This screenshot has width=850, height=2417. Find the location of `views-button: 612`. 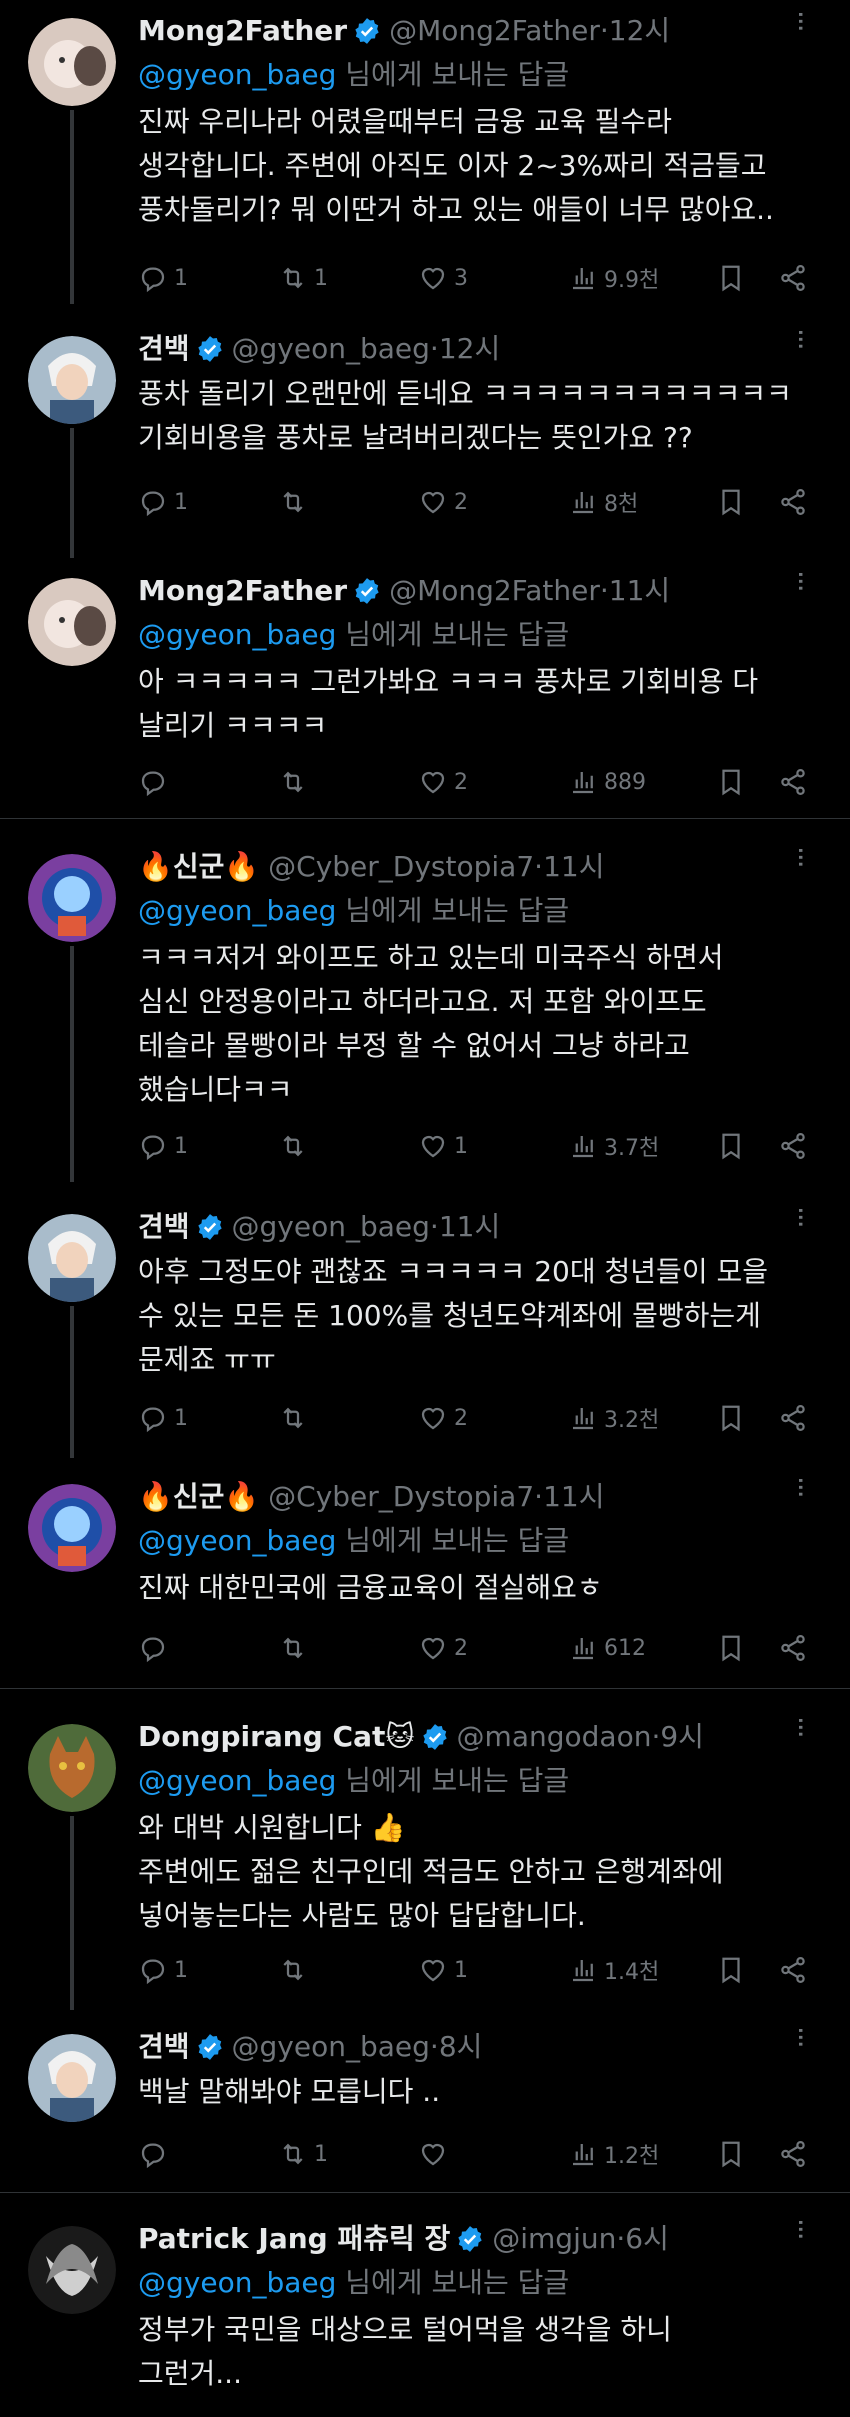

views-button: 612 is located at coordinates (607, 1648).